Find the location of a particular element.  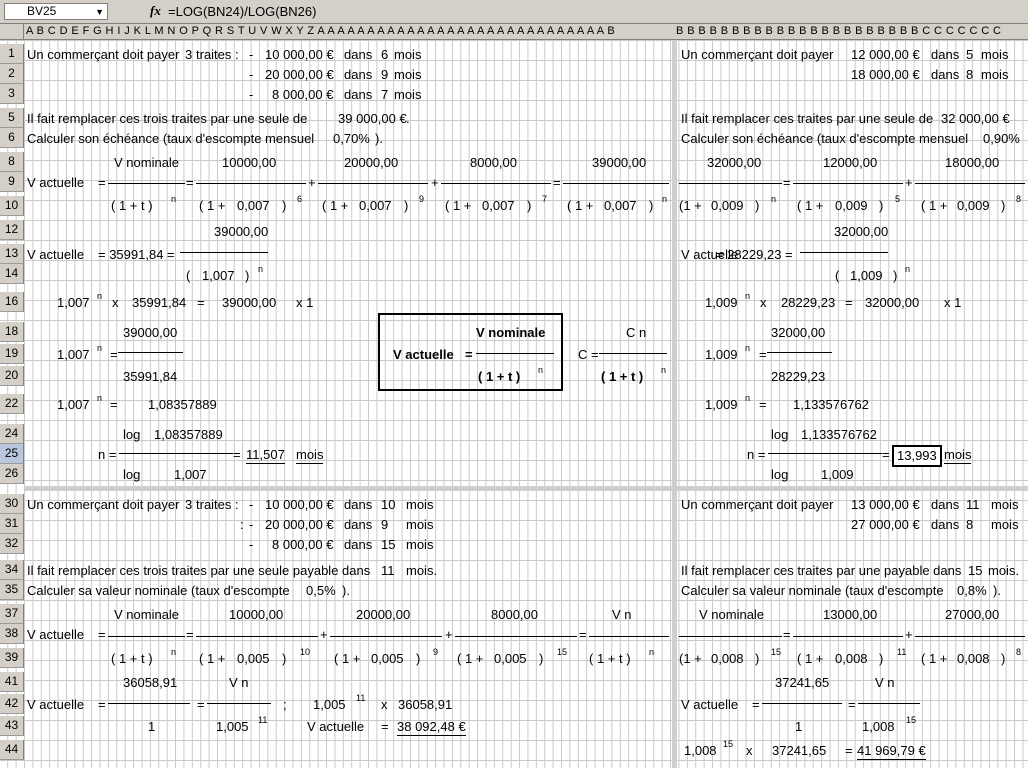

cell-right-r22-a: 1,009 is located at coordinates (721, 404).